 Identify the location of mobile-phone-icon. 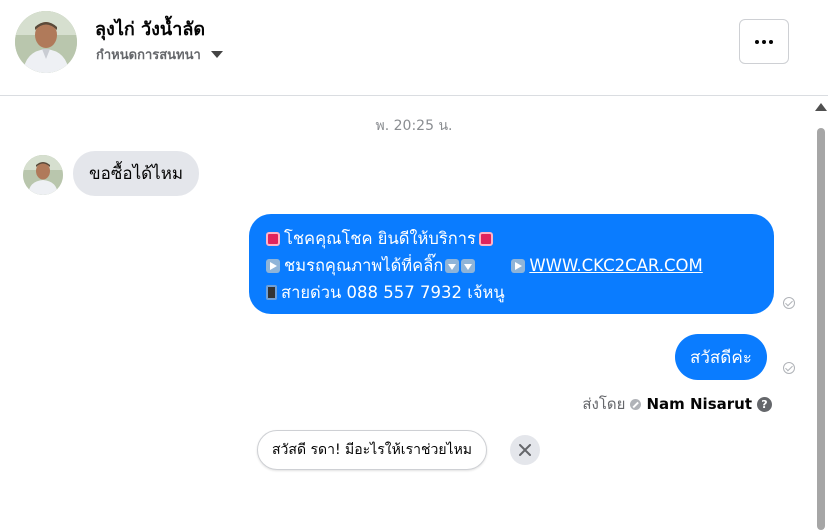
(271, 292).